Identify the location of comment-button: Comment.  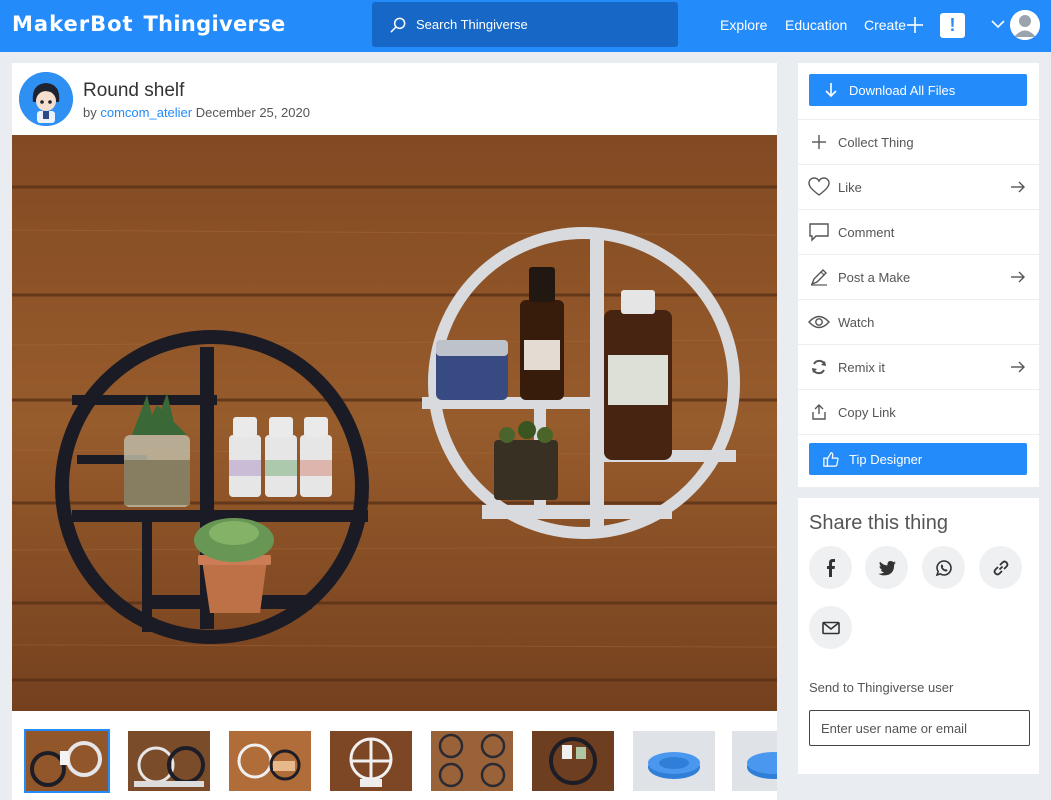
(918, 231).